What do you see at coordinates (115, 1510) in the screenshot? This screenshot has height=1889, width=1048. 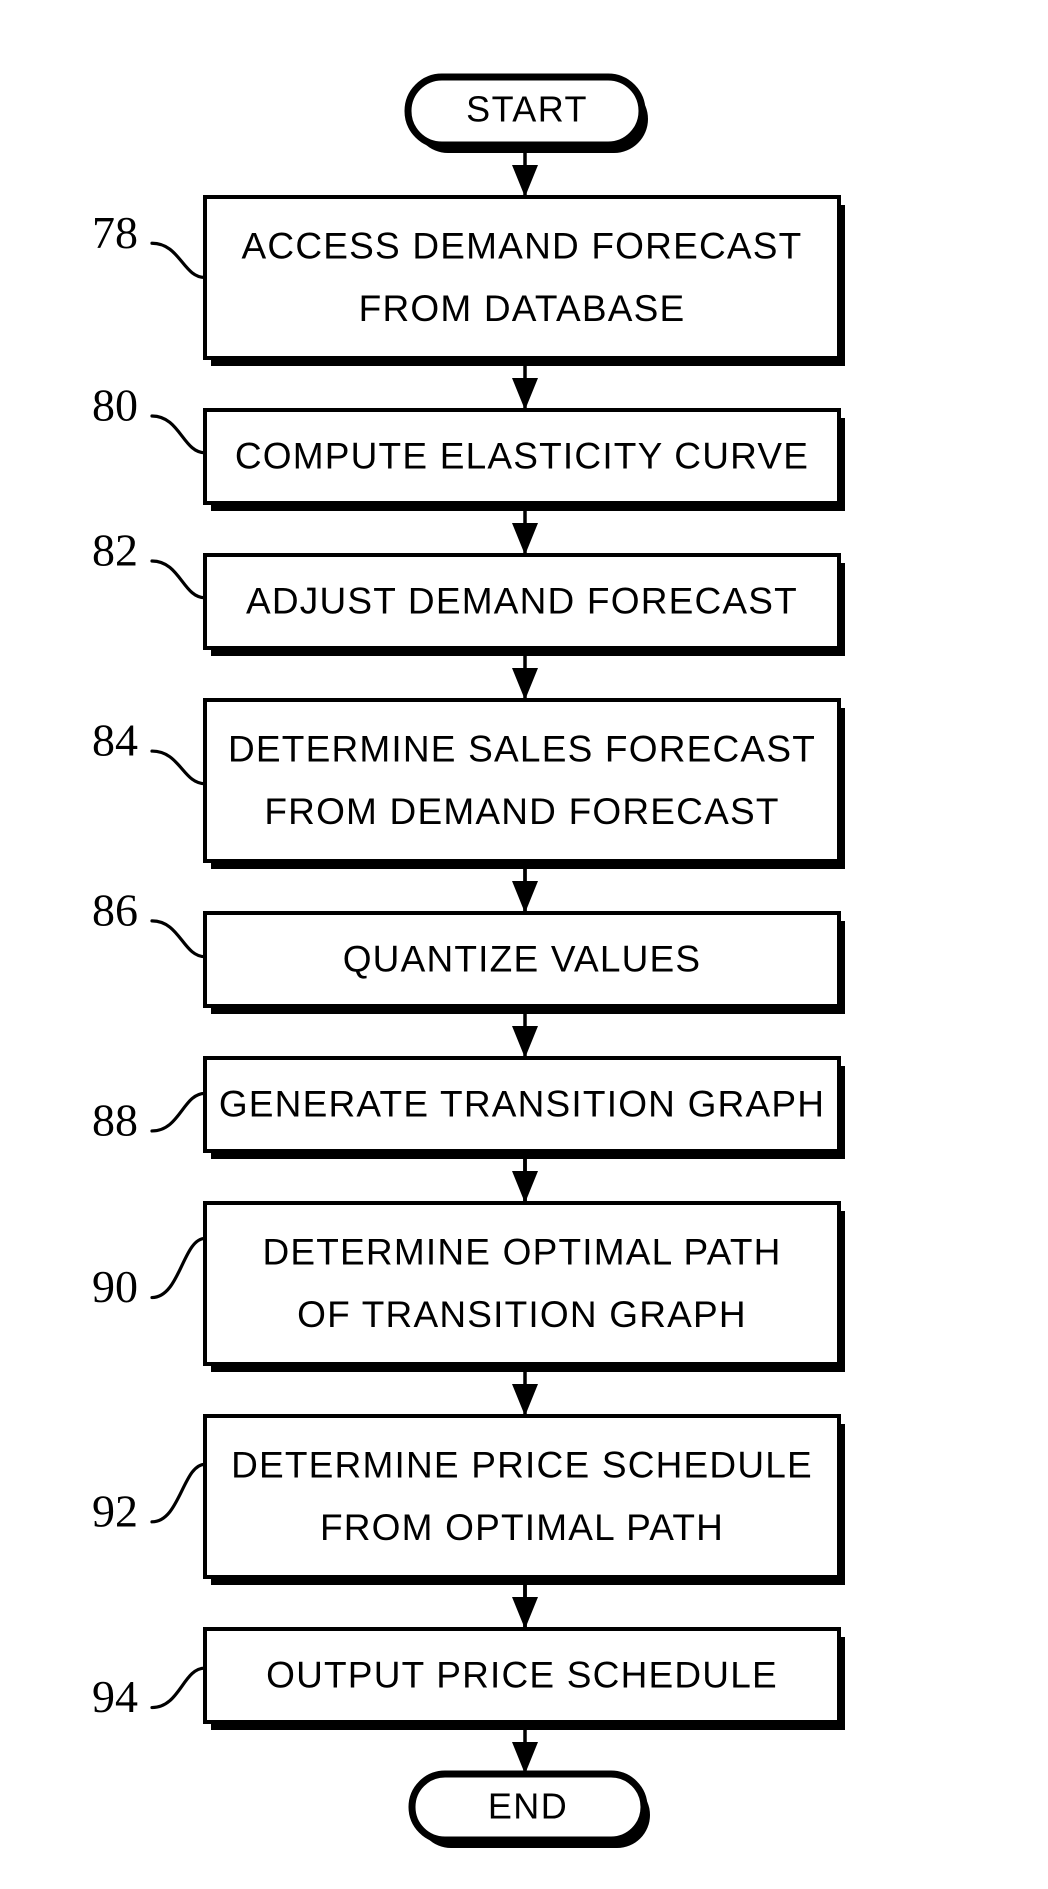 I see `ref-number-92: 92` at bounding box center [115, 1510].